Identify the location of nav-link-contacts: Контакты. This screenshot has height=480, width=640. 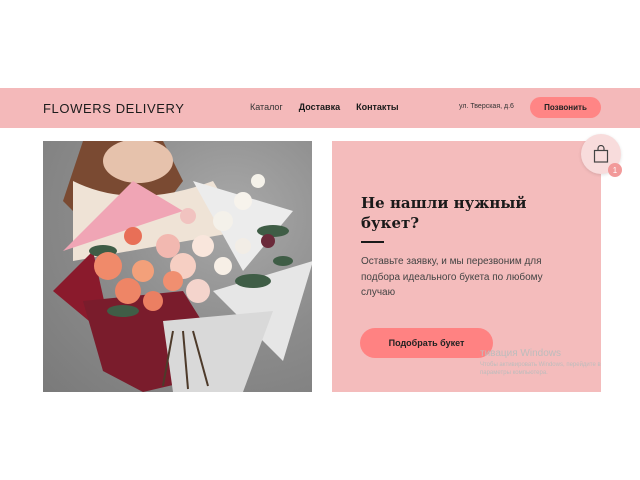
(377, 107).